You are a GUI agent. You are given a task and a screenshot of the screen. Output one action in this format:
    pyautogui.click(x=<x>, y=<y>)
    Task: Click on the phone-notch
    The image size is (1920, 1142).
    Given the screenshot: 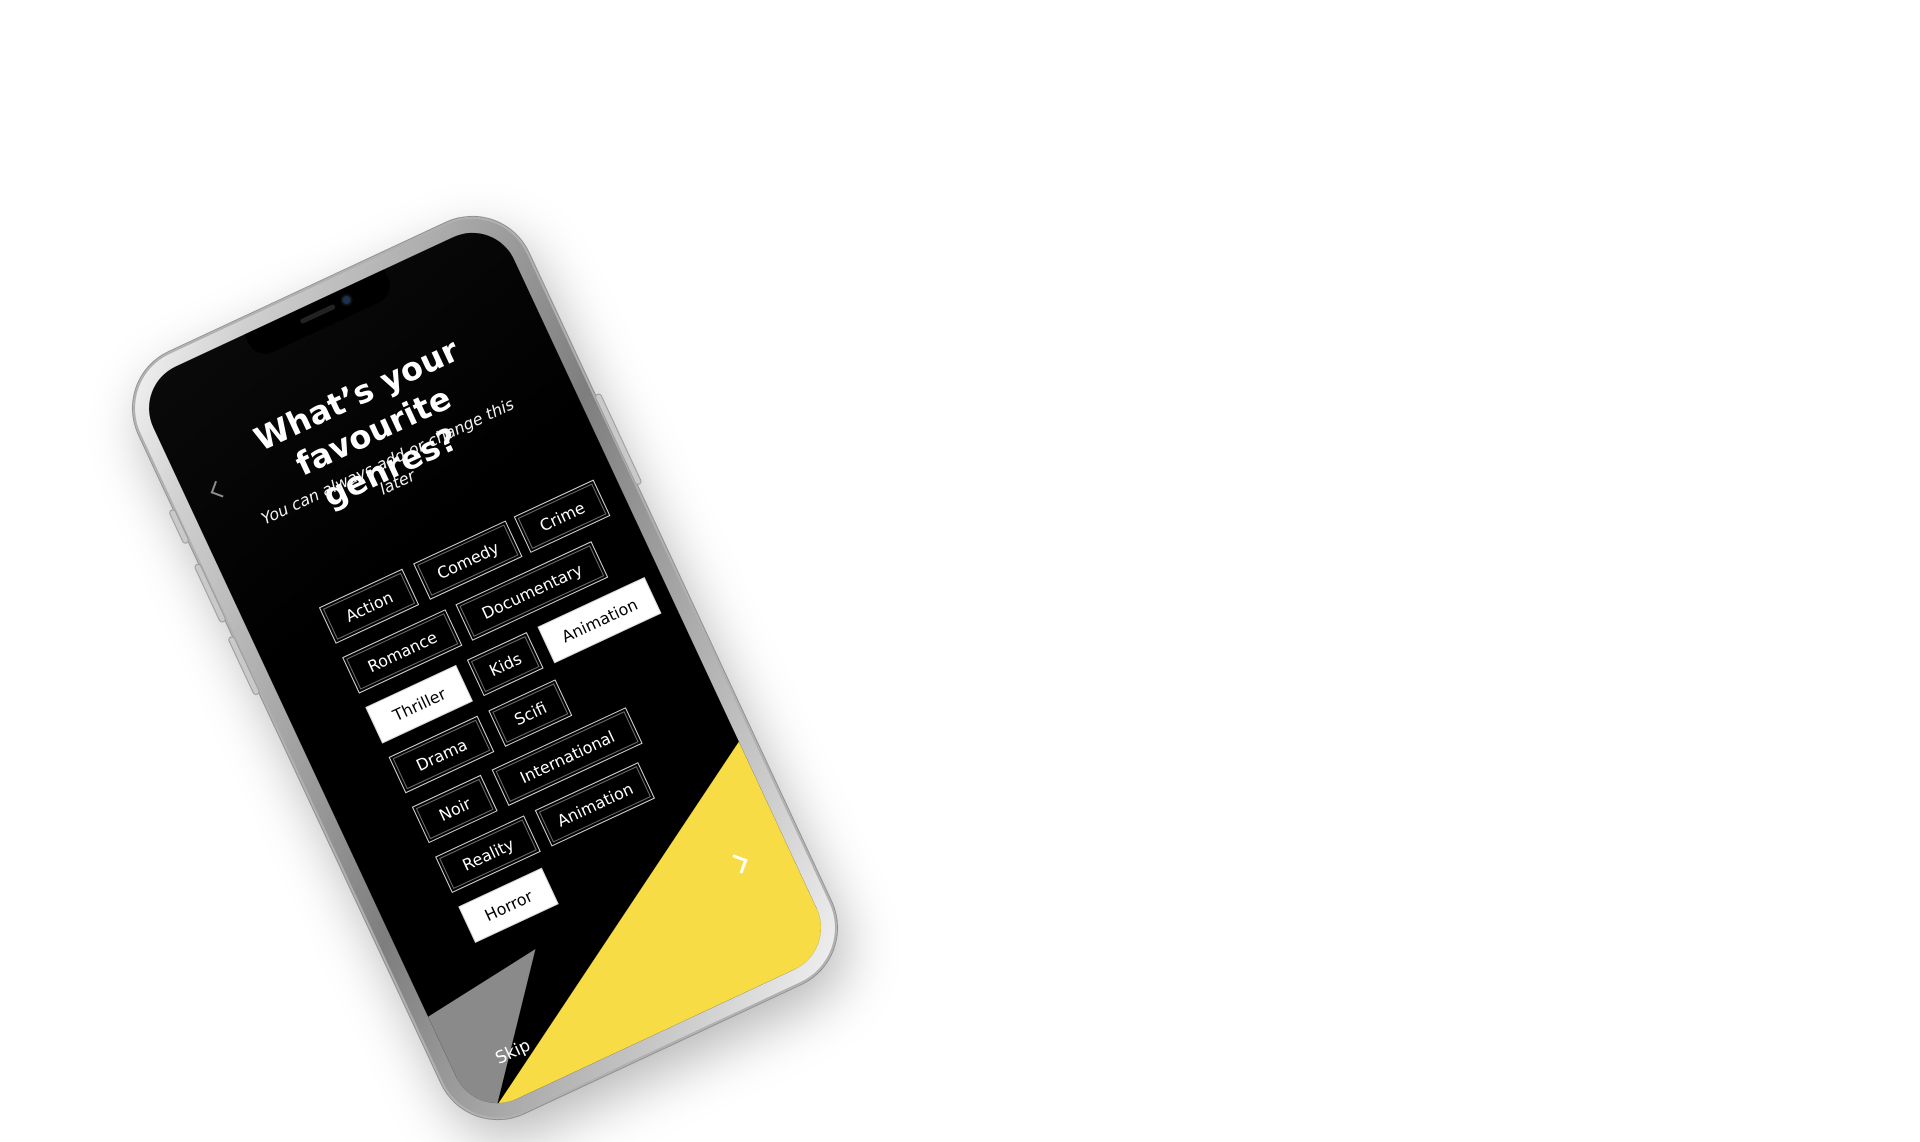 What is the action you would take?
    pyautogui.click(x=320, y=314)
    